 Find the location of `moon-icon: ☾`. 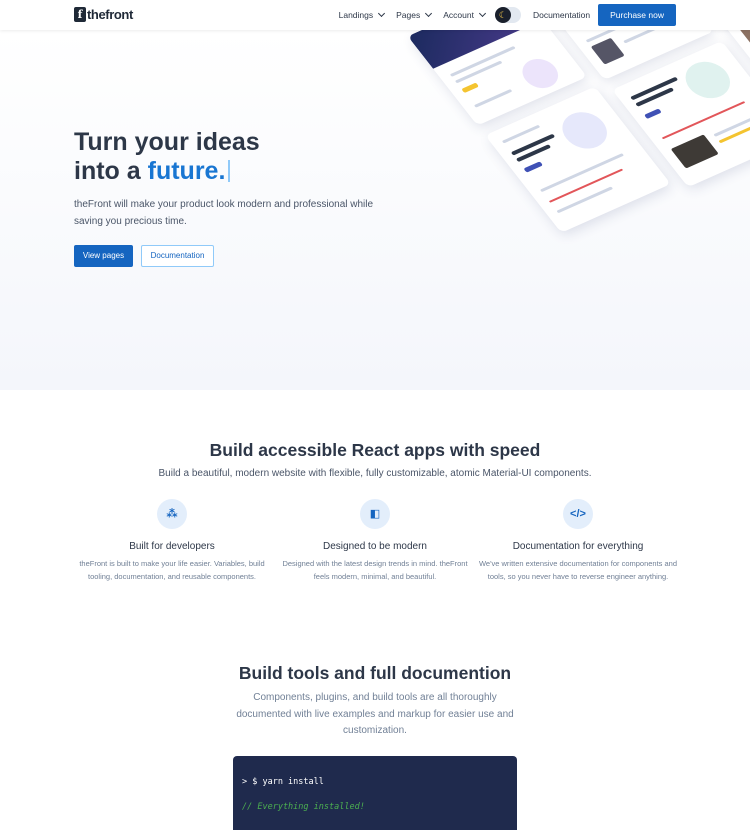

moon-icon: ☾ is located at coordinates (502, 15).